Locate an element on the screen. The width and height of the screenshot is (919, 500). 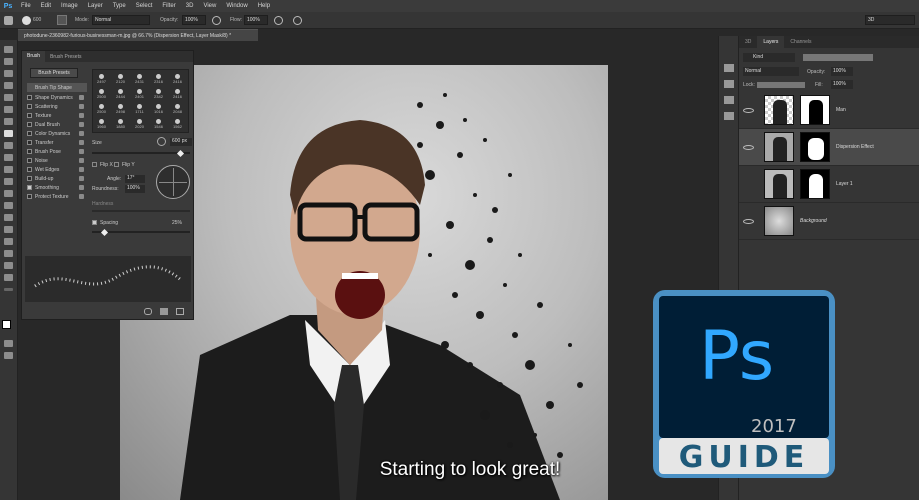
type-tool-icon is located at coordinates (8, 229).